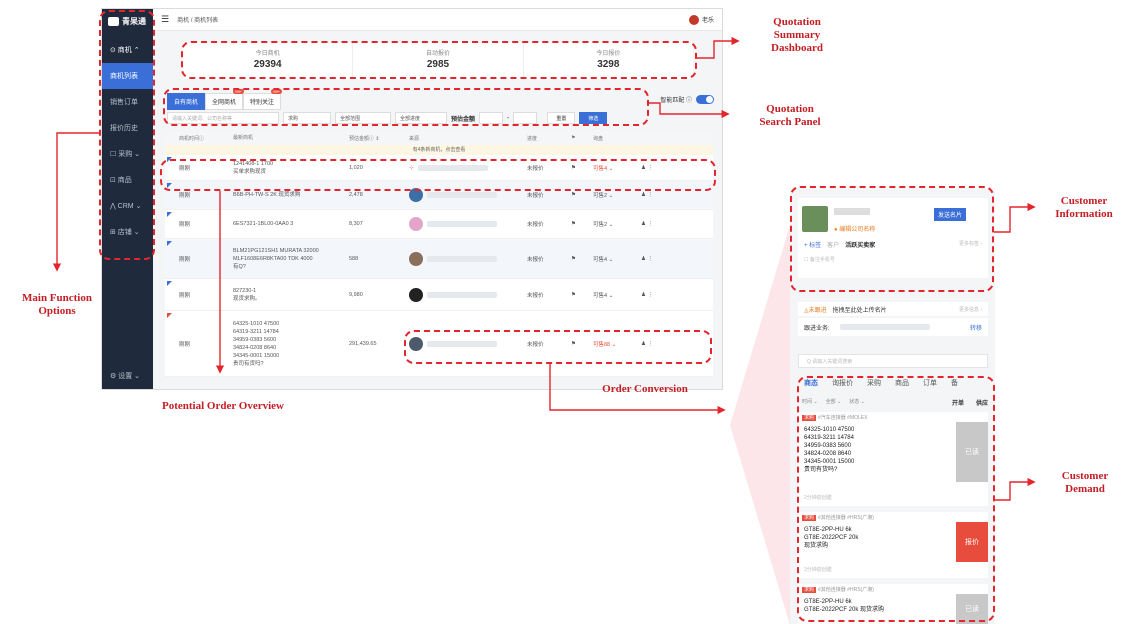 This screenshot has height=624, width=1135. Describe the element at coordinates (645, 389) in the screenshot. I see `label-order-conversion: Order Conversion` at that location.